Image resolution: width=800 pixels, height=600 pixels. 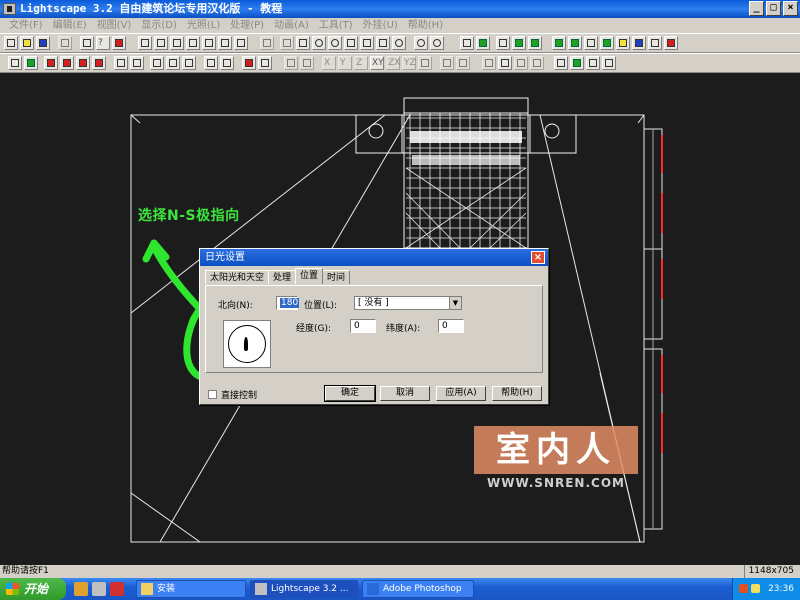 I want to click on select-arrow-icon, so click(x=15, y=63).